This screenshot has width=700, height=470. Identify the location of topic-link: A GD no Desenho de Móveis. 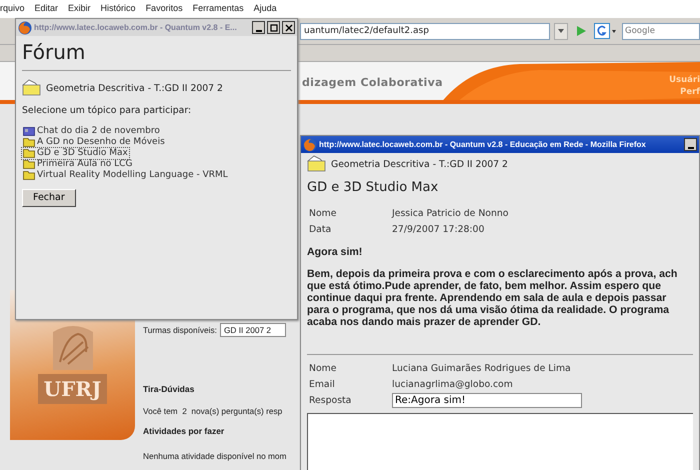
(94, 142).